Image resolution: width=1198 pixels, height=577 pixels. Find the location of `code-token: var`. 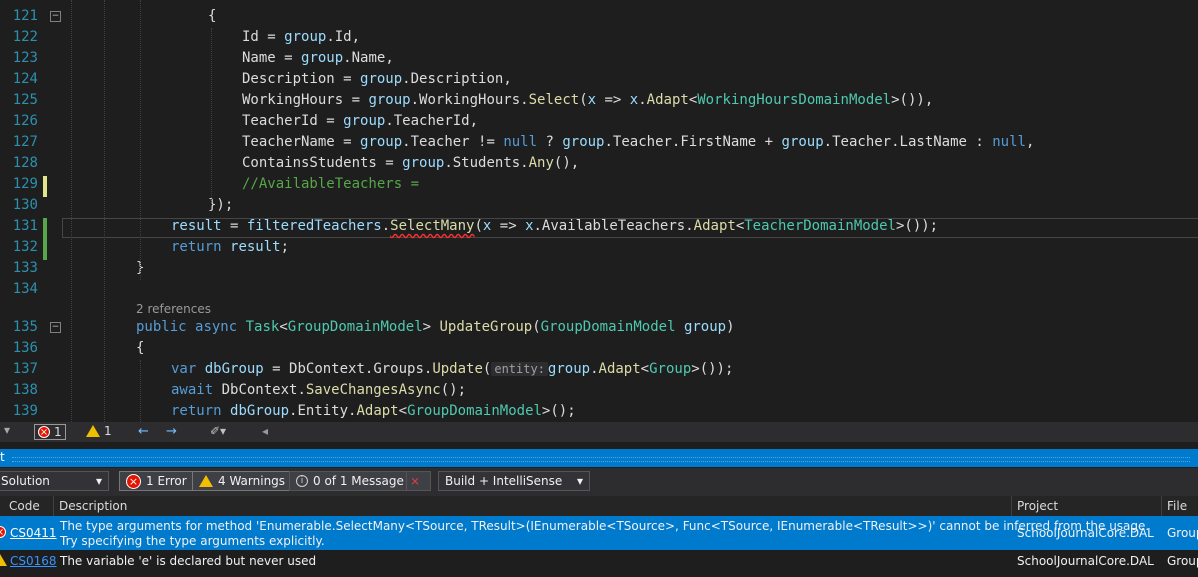

code-token: var is located at coordinates (184, 369).